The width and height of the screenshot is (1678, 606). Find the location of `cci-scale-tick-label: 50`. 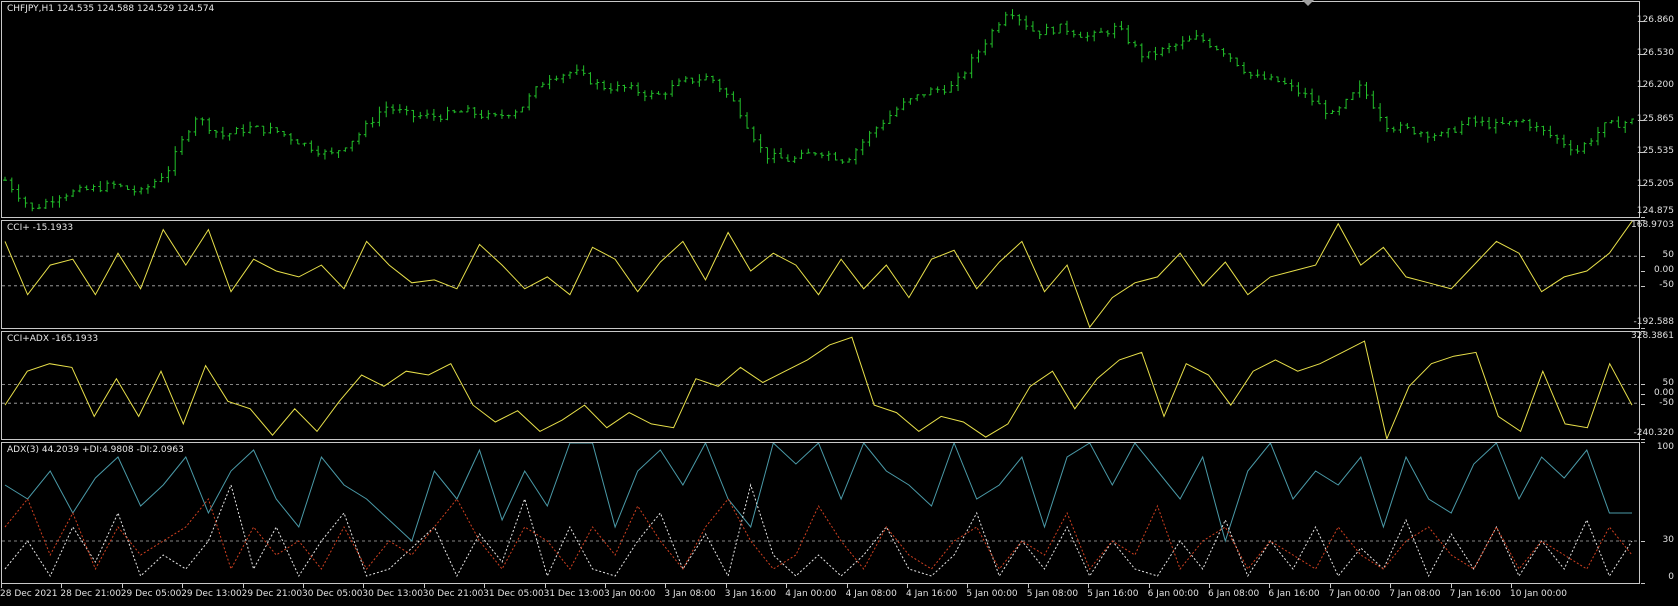

cci-scale-tick-label: 50 is located at coordinates (1668, 254).